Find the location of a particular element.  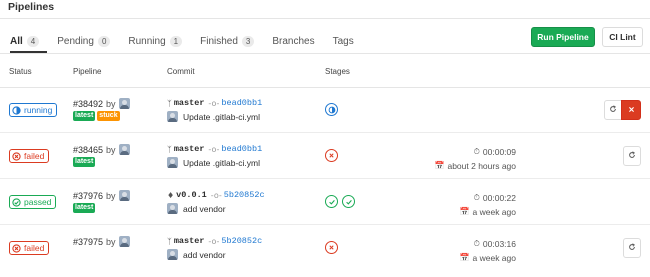

pipeline-cell: #37976 by latest is located at coordinates (101, 201).